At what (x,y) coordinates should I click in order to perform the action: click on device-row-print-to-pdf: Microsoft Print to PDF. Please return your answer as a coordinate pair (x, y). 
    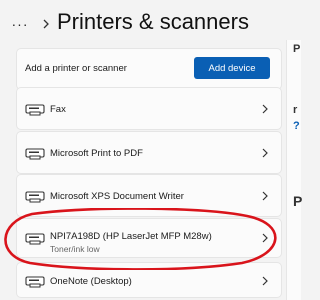
    Looking at the image, I should click on (149, 152).